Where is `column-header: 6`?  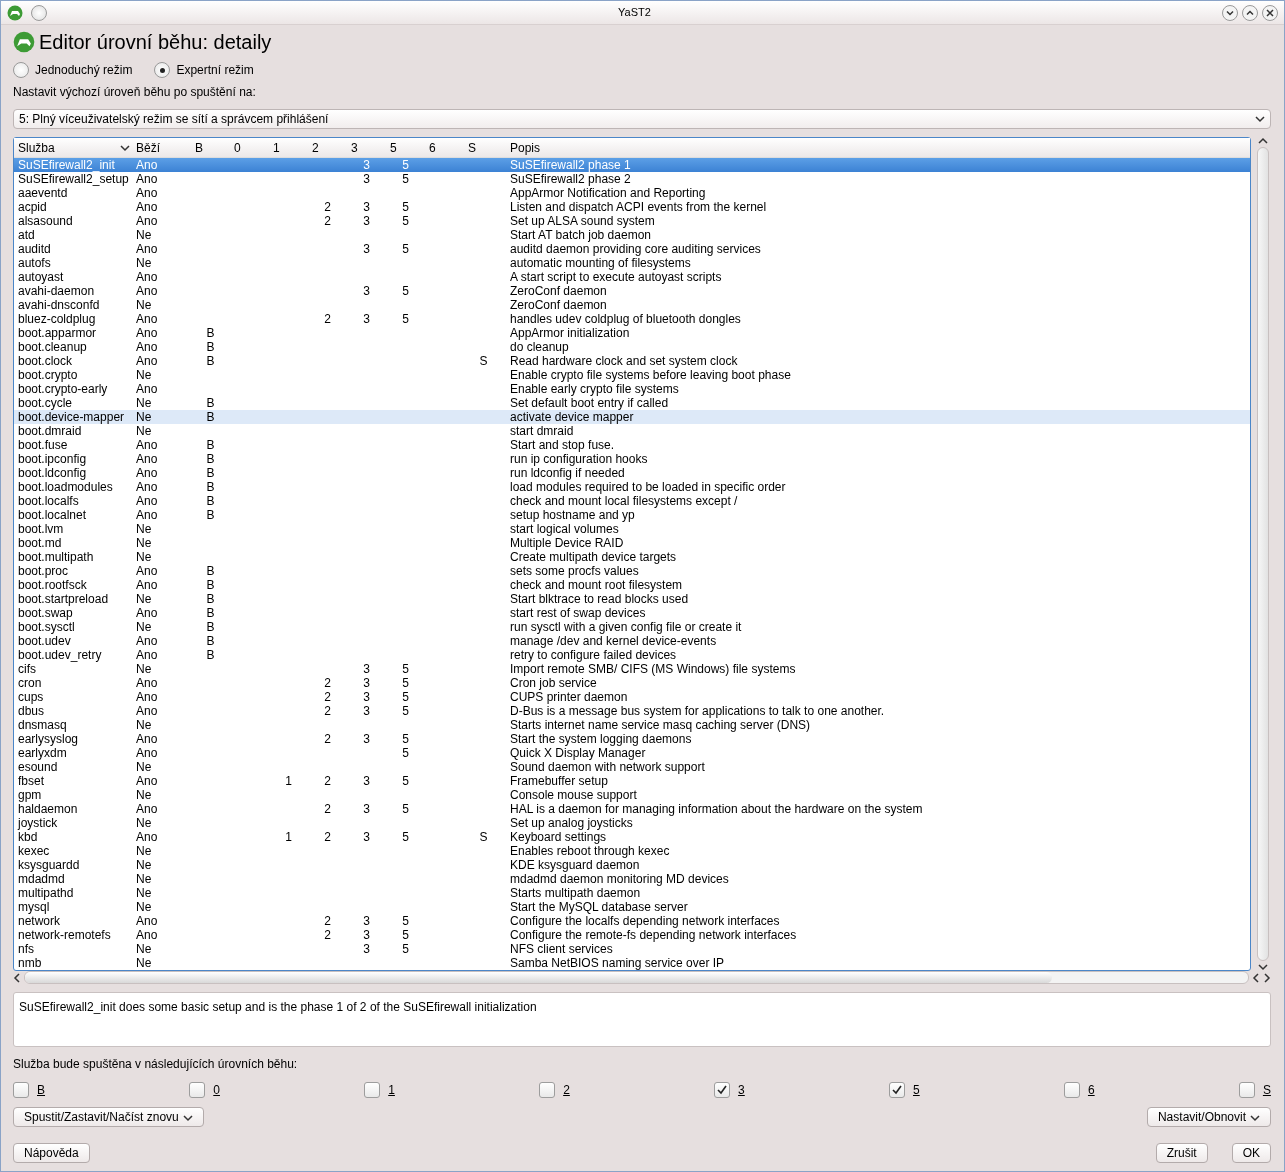 column-header: 6 is located at coordinates (444, 147).